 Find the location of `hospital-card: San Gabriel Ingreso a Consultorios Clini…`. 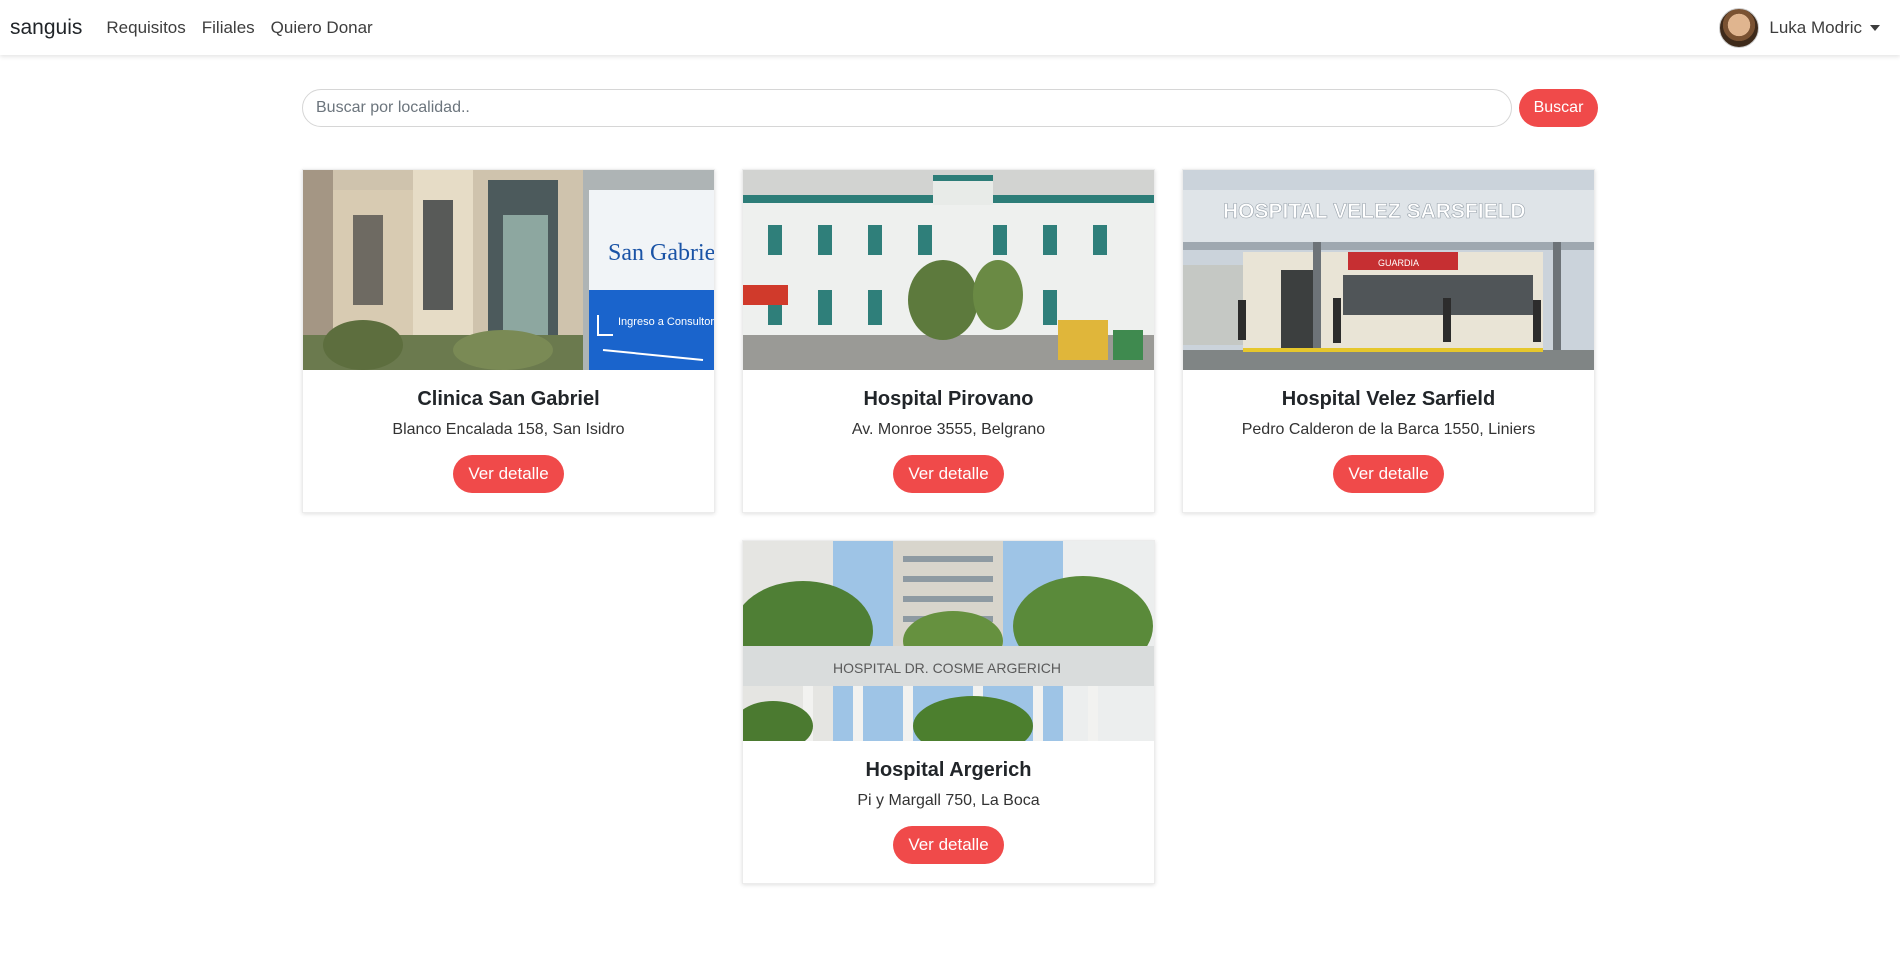

hospital-card: San Gabriel Ingreso a Consultorios Clini… is located at coordinates (508, 341).